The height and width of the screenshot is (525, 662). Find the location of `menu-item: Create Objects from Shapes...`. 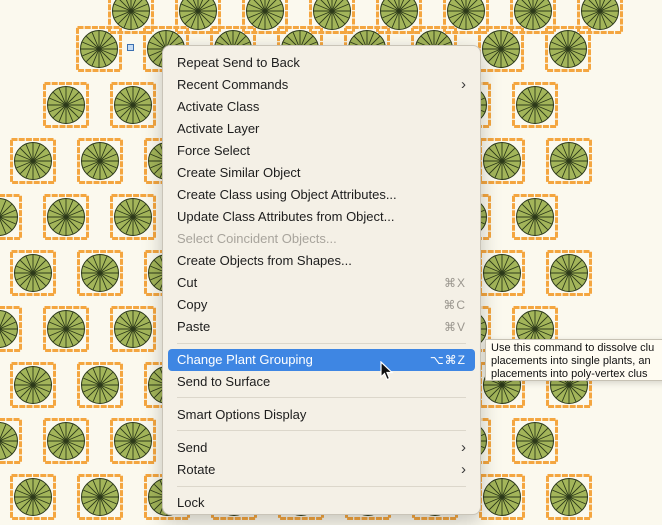

menu-item: Create Objects from Shapes... is located at coordinates (321, 261).